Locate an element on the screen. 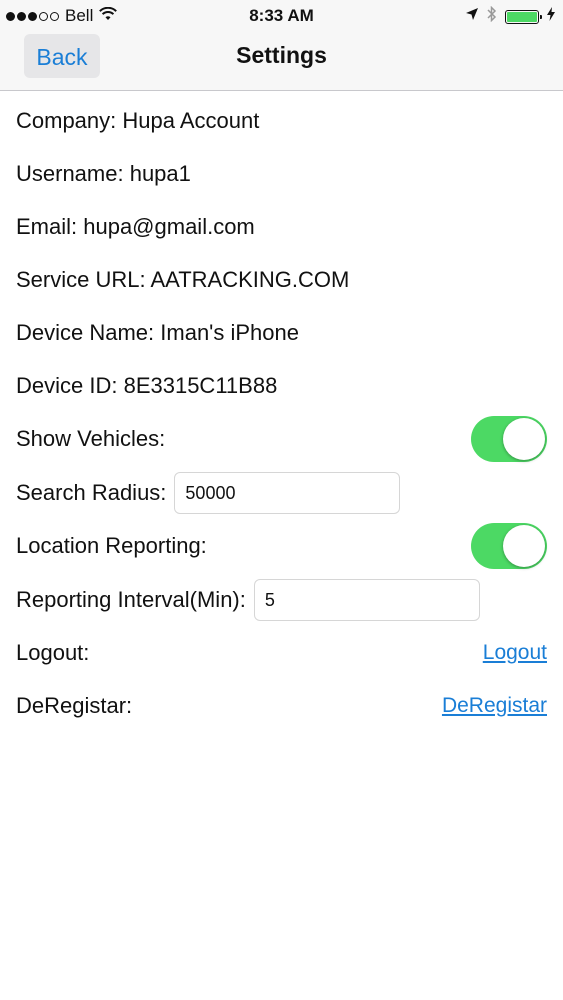  location-reporting-label: Location Reporting: is located at coordinates (111, 545).